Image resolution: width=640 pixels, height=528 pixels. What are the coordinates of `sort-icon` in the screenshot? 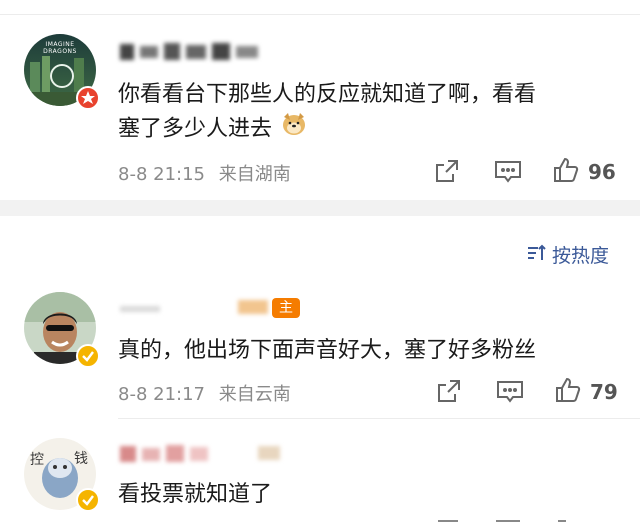 It's located at (536, 255).